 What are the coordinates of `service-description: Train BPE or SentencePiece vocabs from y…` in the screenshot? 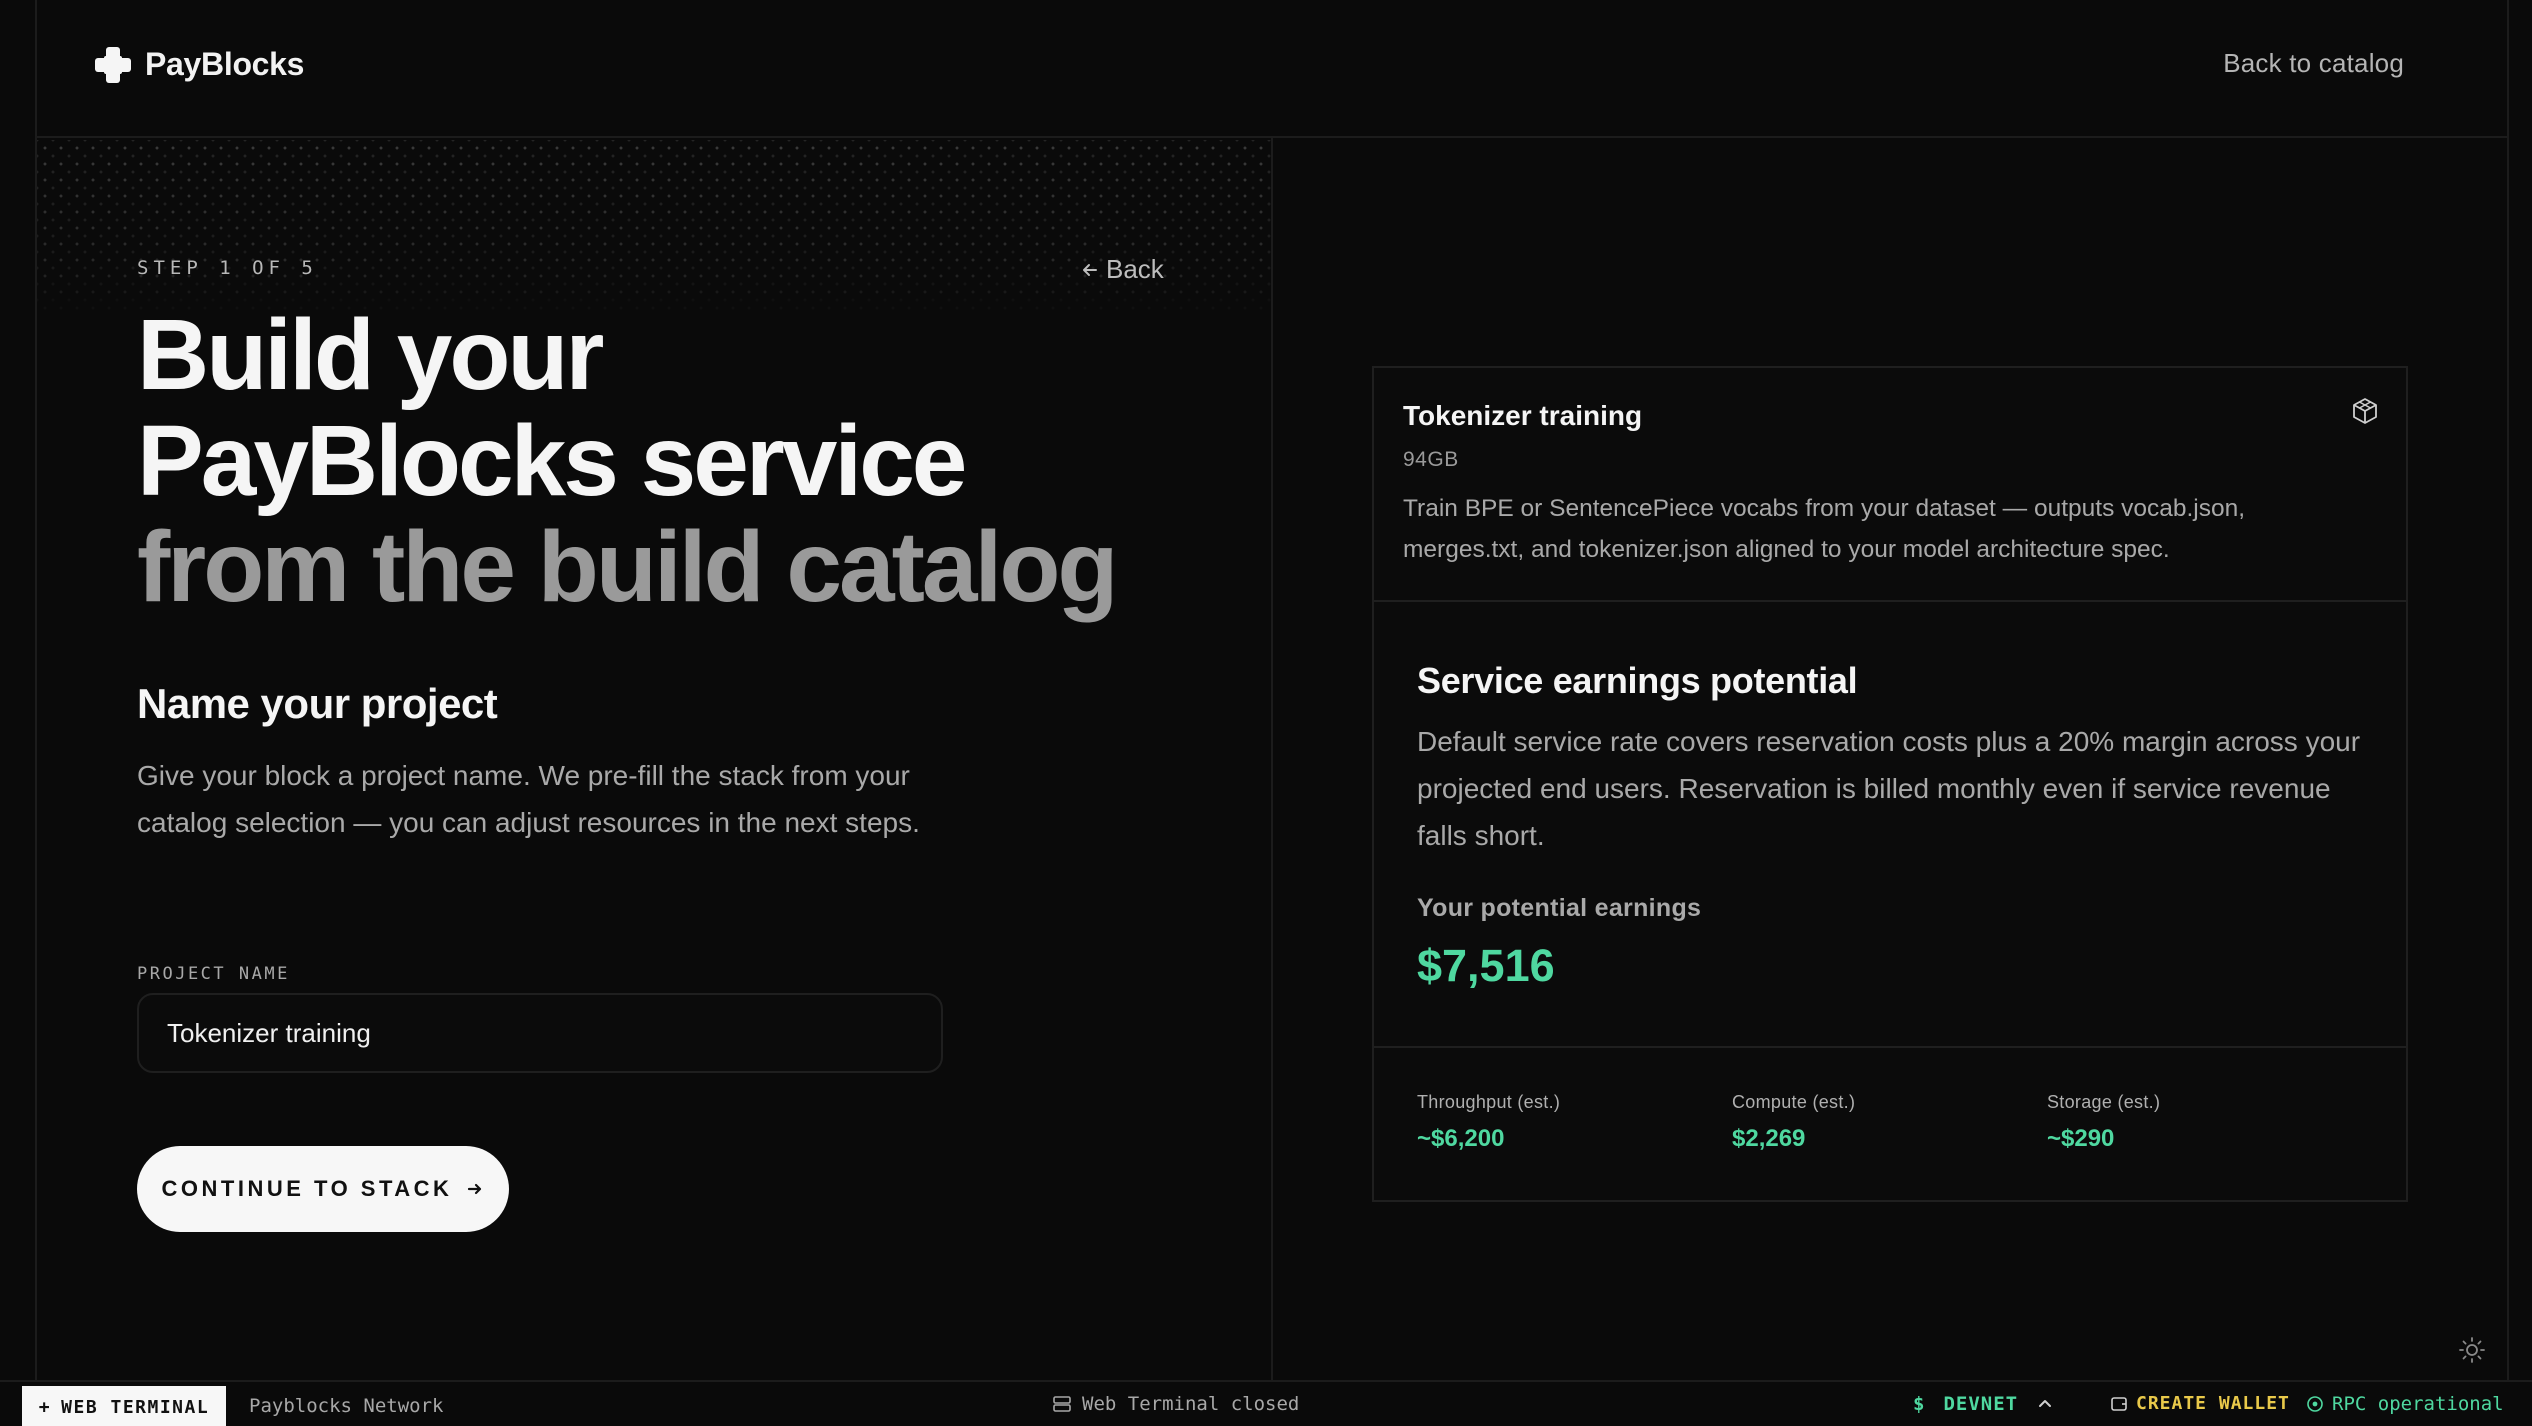 It's located at (1824, 529).